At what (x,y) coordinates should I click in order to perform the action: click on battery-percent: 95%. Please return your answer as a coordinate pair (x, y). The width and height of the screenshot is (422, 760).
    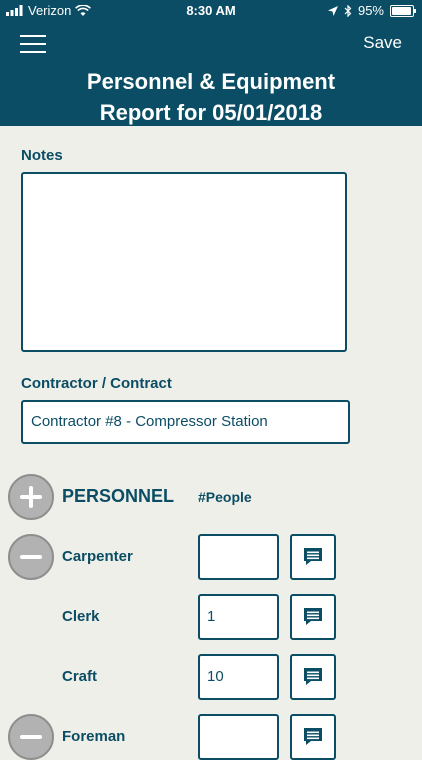
    Looking at the image, I should click on (370, 10).